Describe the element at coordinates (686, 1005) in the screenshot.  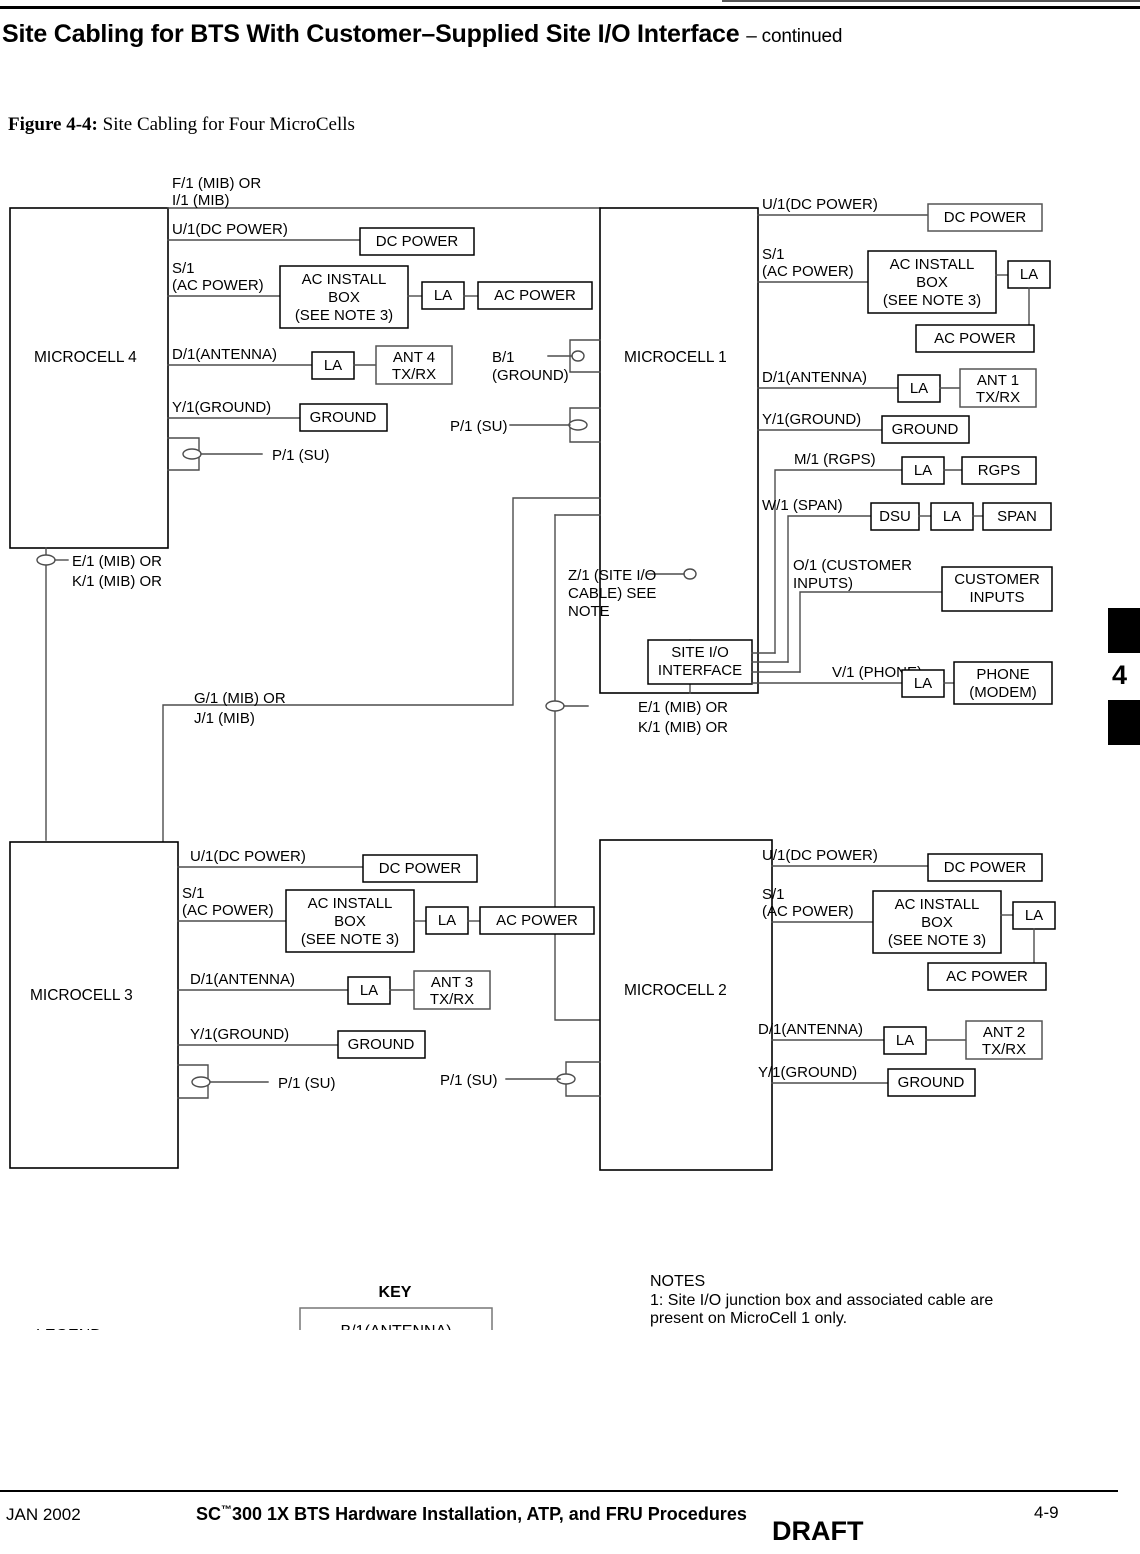
I see `microcell-2-body` at that location.